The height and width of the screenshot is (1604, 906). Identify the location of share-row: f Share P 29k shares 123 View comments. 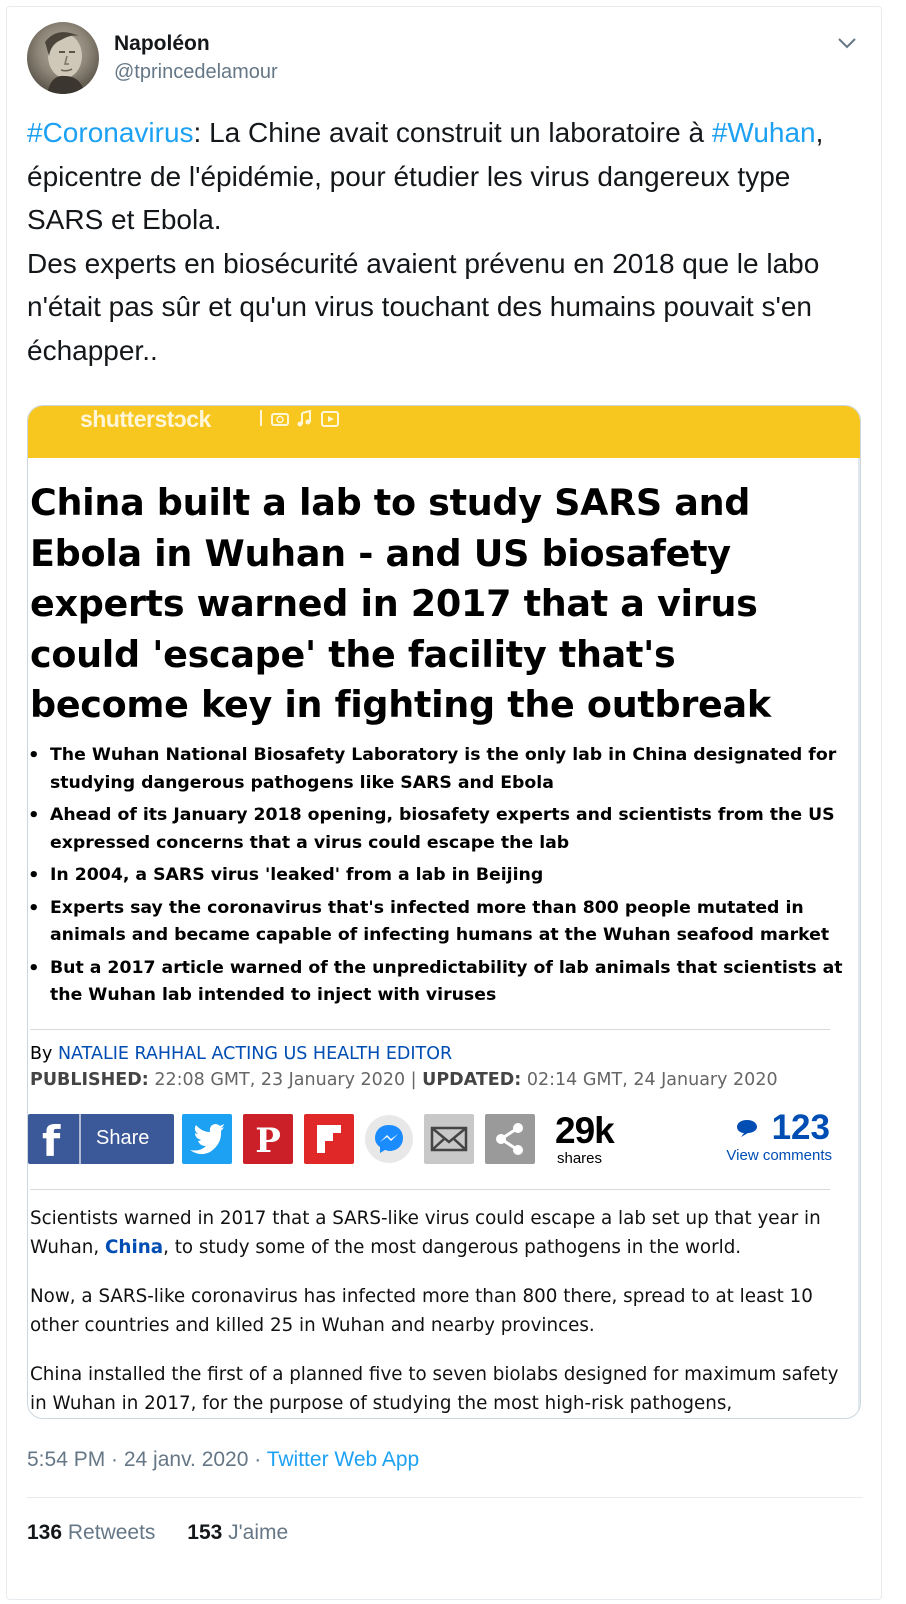
(443, 1137).